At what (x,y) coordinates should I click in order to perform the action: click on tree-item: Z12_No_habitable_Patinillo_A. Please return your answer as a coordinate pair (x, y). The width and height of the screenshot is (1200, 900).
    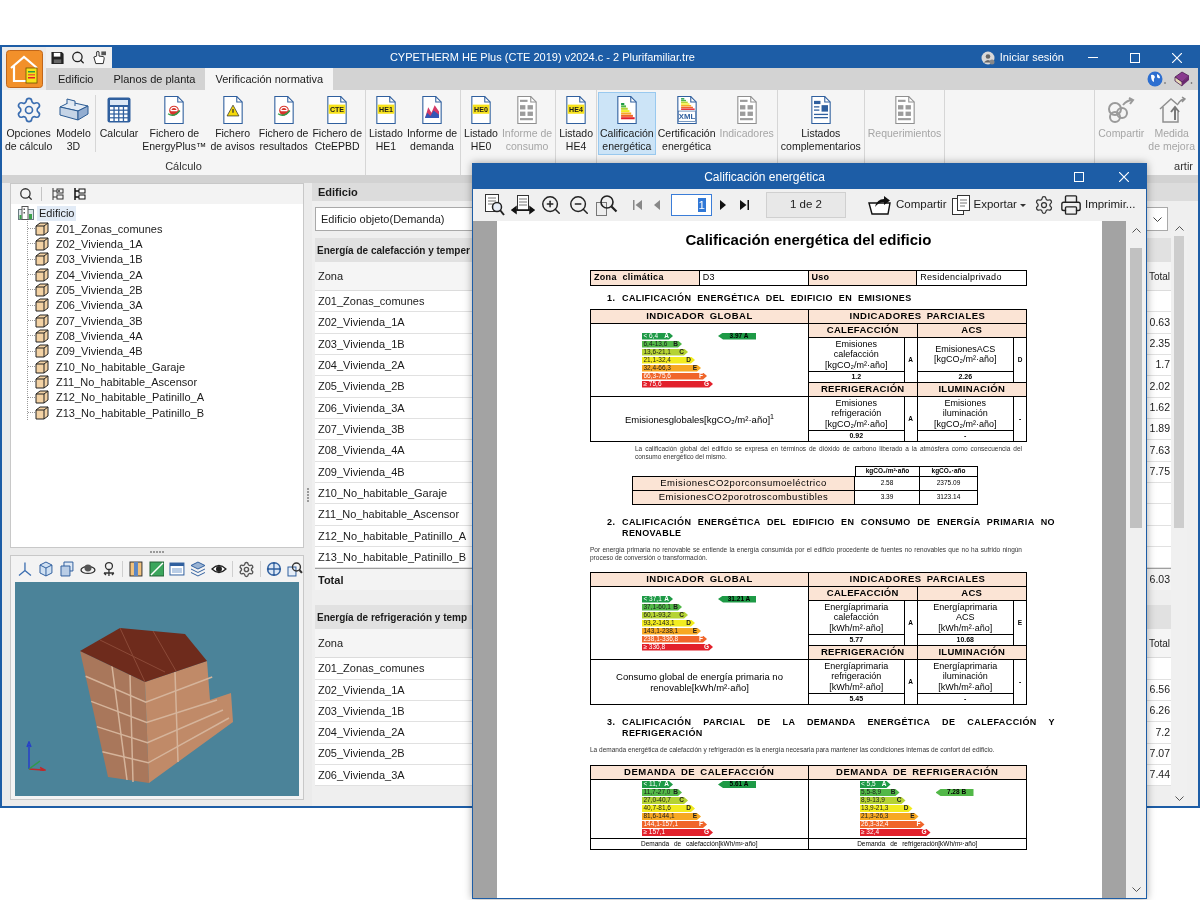
    Looking at the image, I should click on (130, 397).